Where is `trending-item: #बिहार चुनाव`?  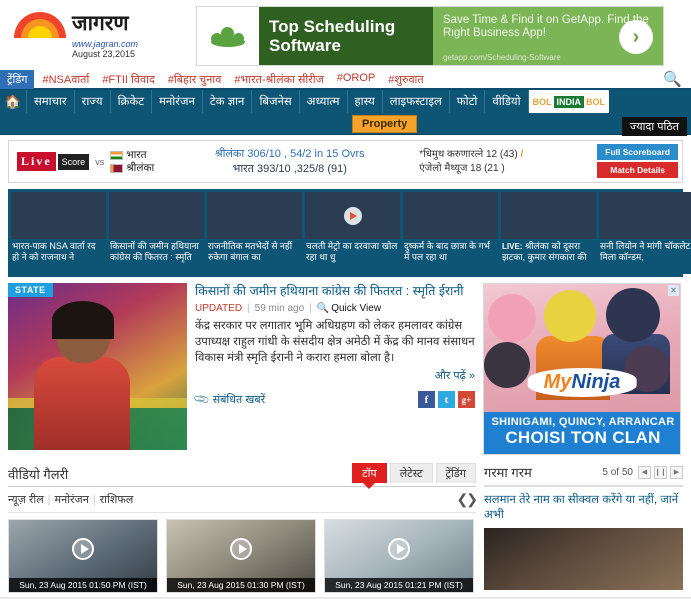
trending-item: #बिहार चुनाव is located at coordinates (195, 79).